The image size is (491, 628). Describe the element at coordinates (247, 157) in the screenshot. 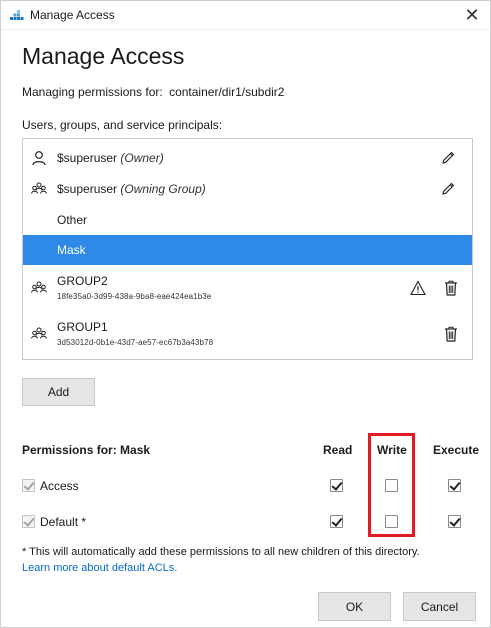

I see `list-item-superuser-owner: $superuser (Owner)` at that location.